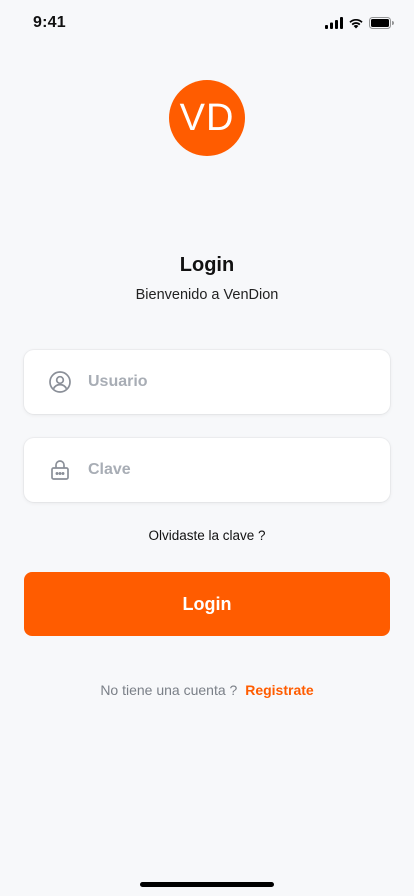 Image resolution: width=414 pixels, height=896 pixels. I want to click on username-input, so click(228, 382).